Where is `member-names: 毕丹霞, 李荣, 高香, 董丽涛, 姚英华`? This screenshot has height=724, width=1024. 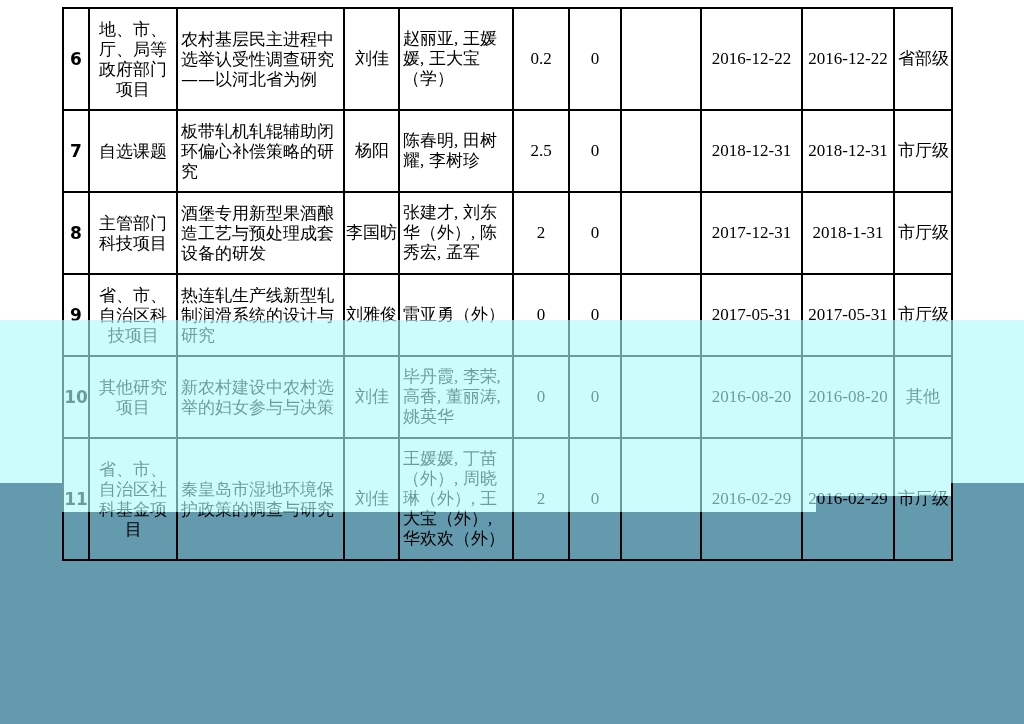
member-names: 毕丹霞, 李荣, 高香, 董丽涛, 姚英华 is located at coordinates (456, 397).